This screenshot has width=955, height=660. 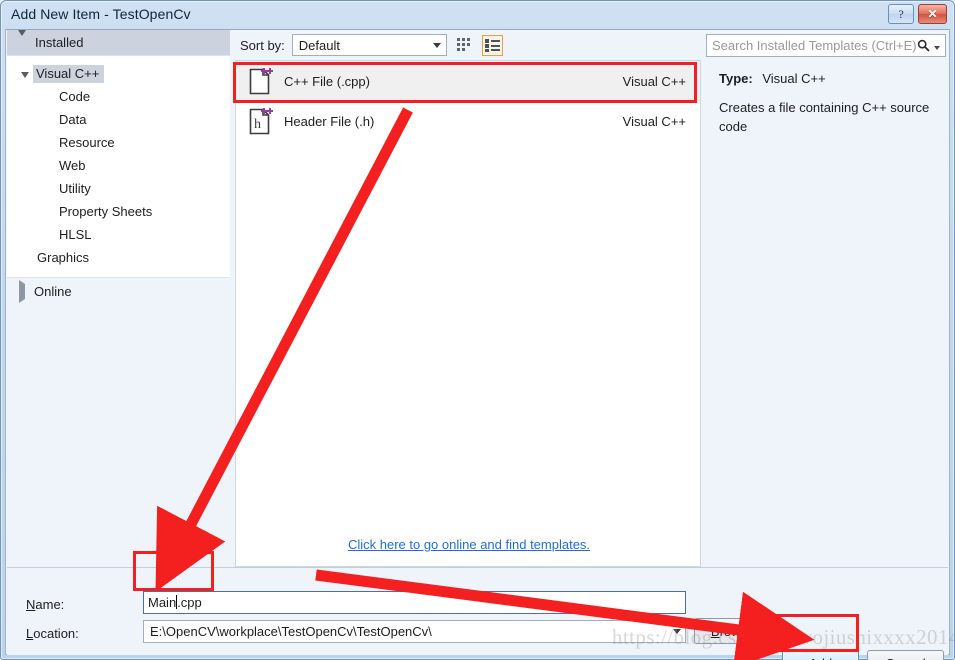 I want to click on tree-node-utility: Utility, so click(x=118, y=188).